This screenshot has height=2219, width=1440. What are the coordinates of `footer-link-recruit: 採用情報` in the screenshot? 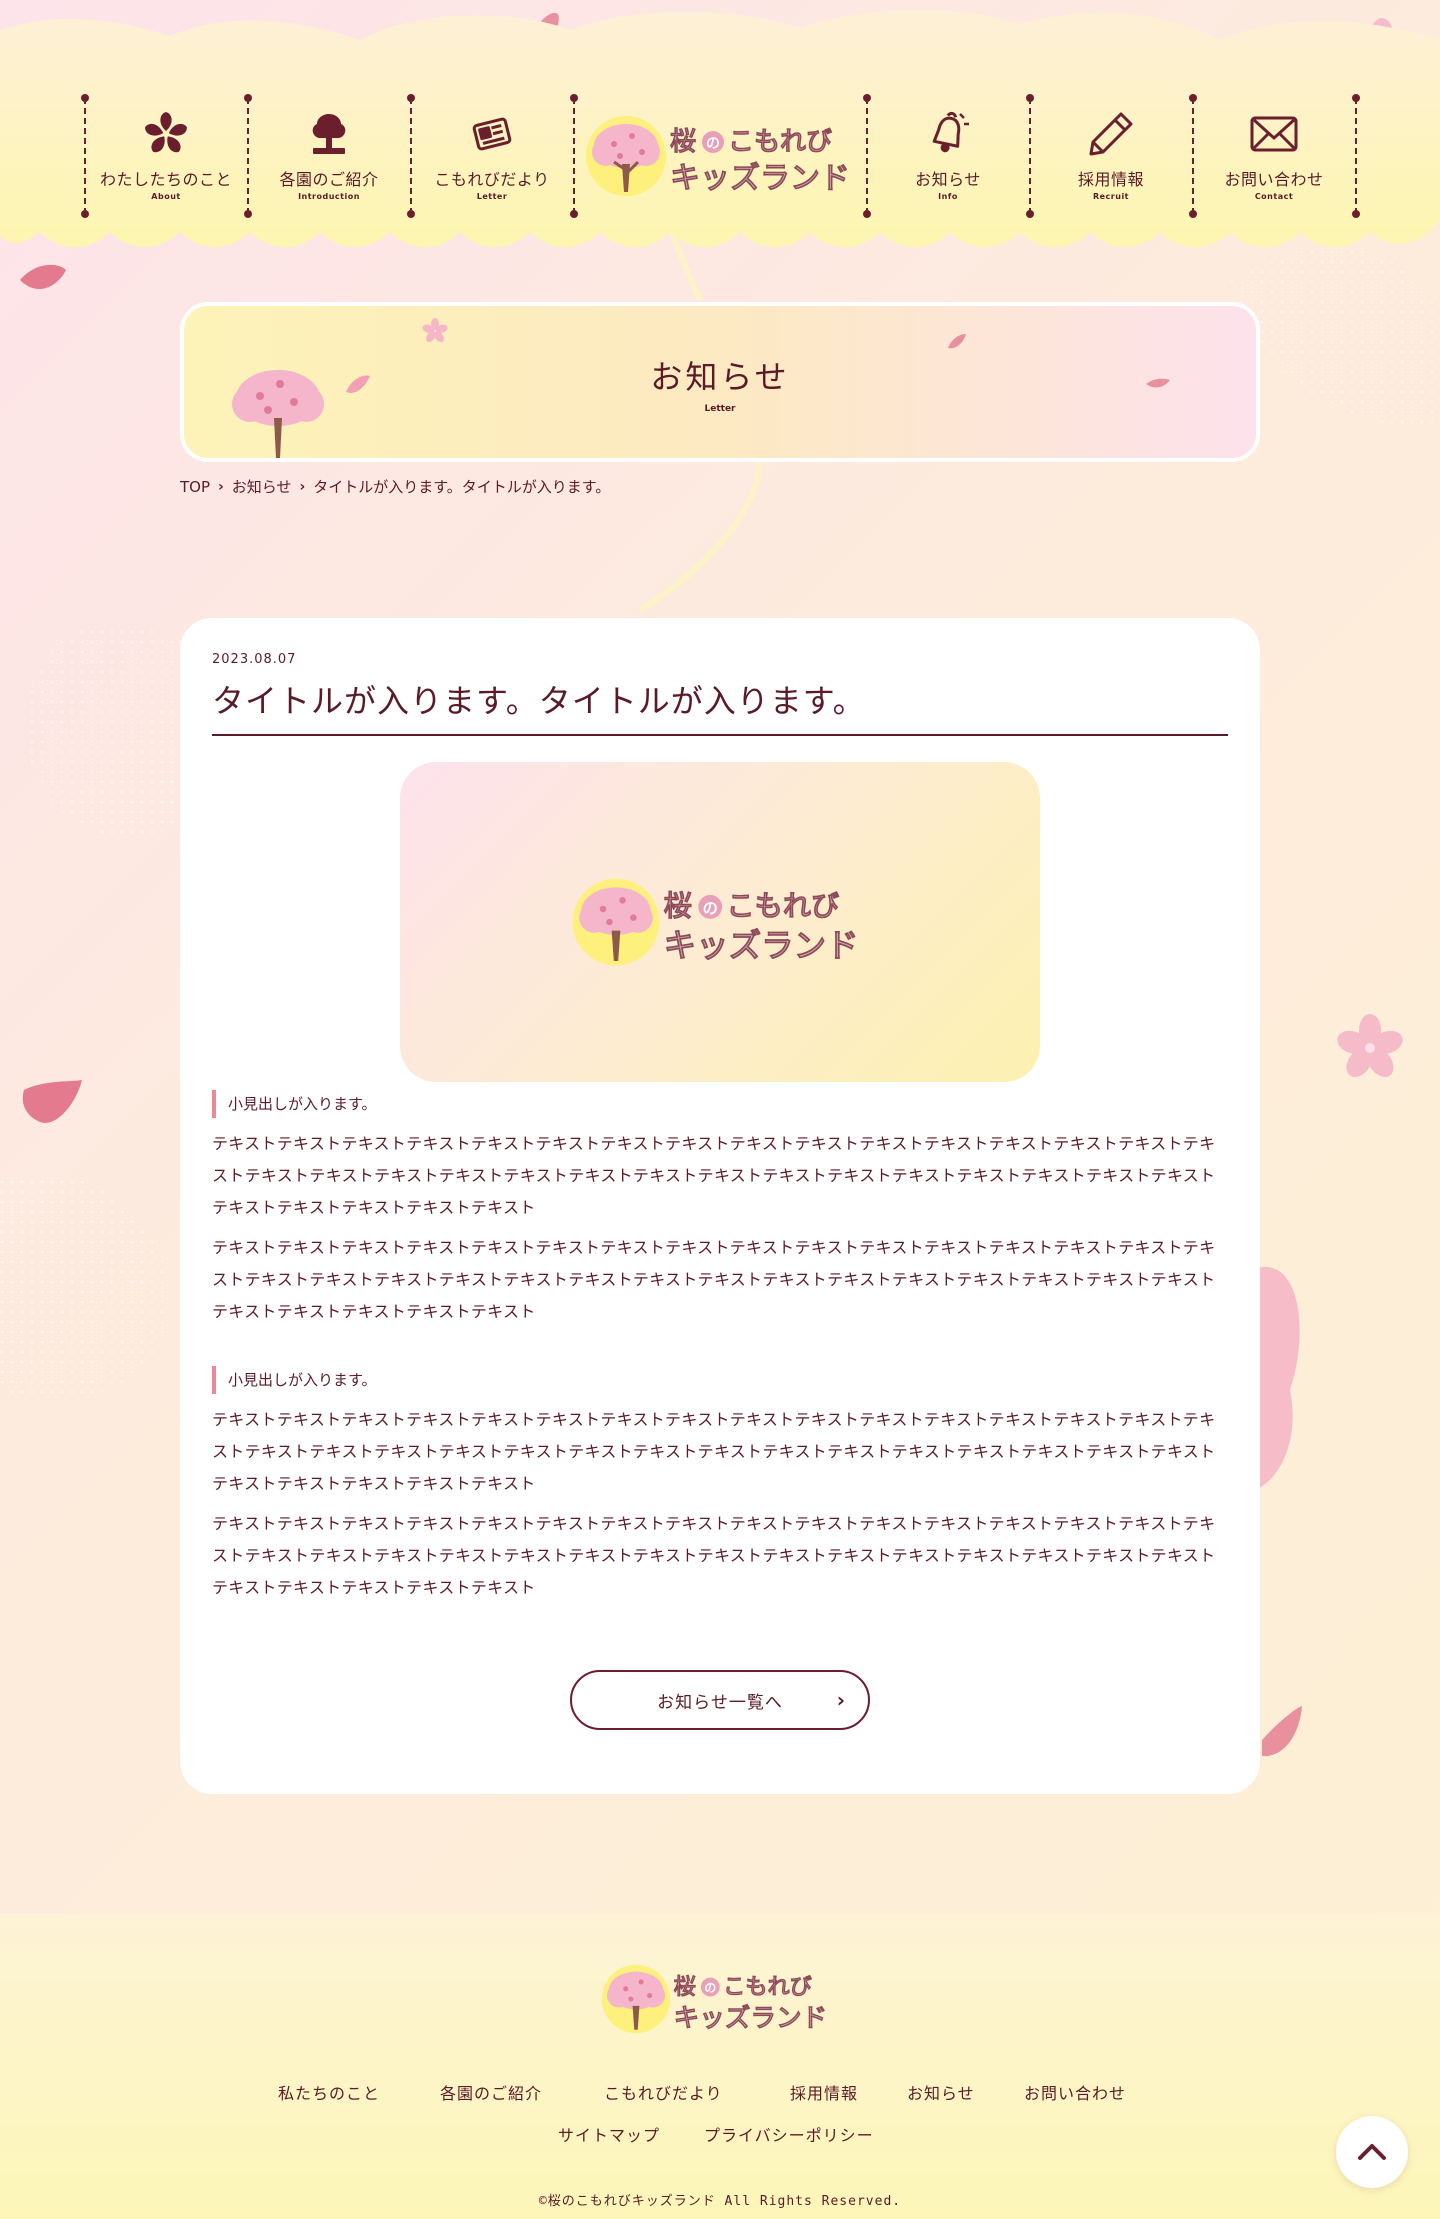 It's located at (824, 2092).